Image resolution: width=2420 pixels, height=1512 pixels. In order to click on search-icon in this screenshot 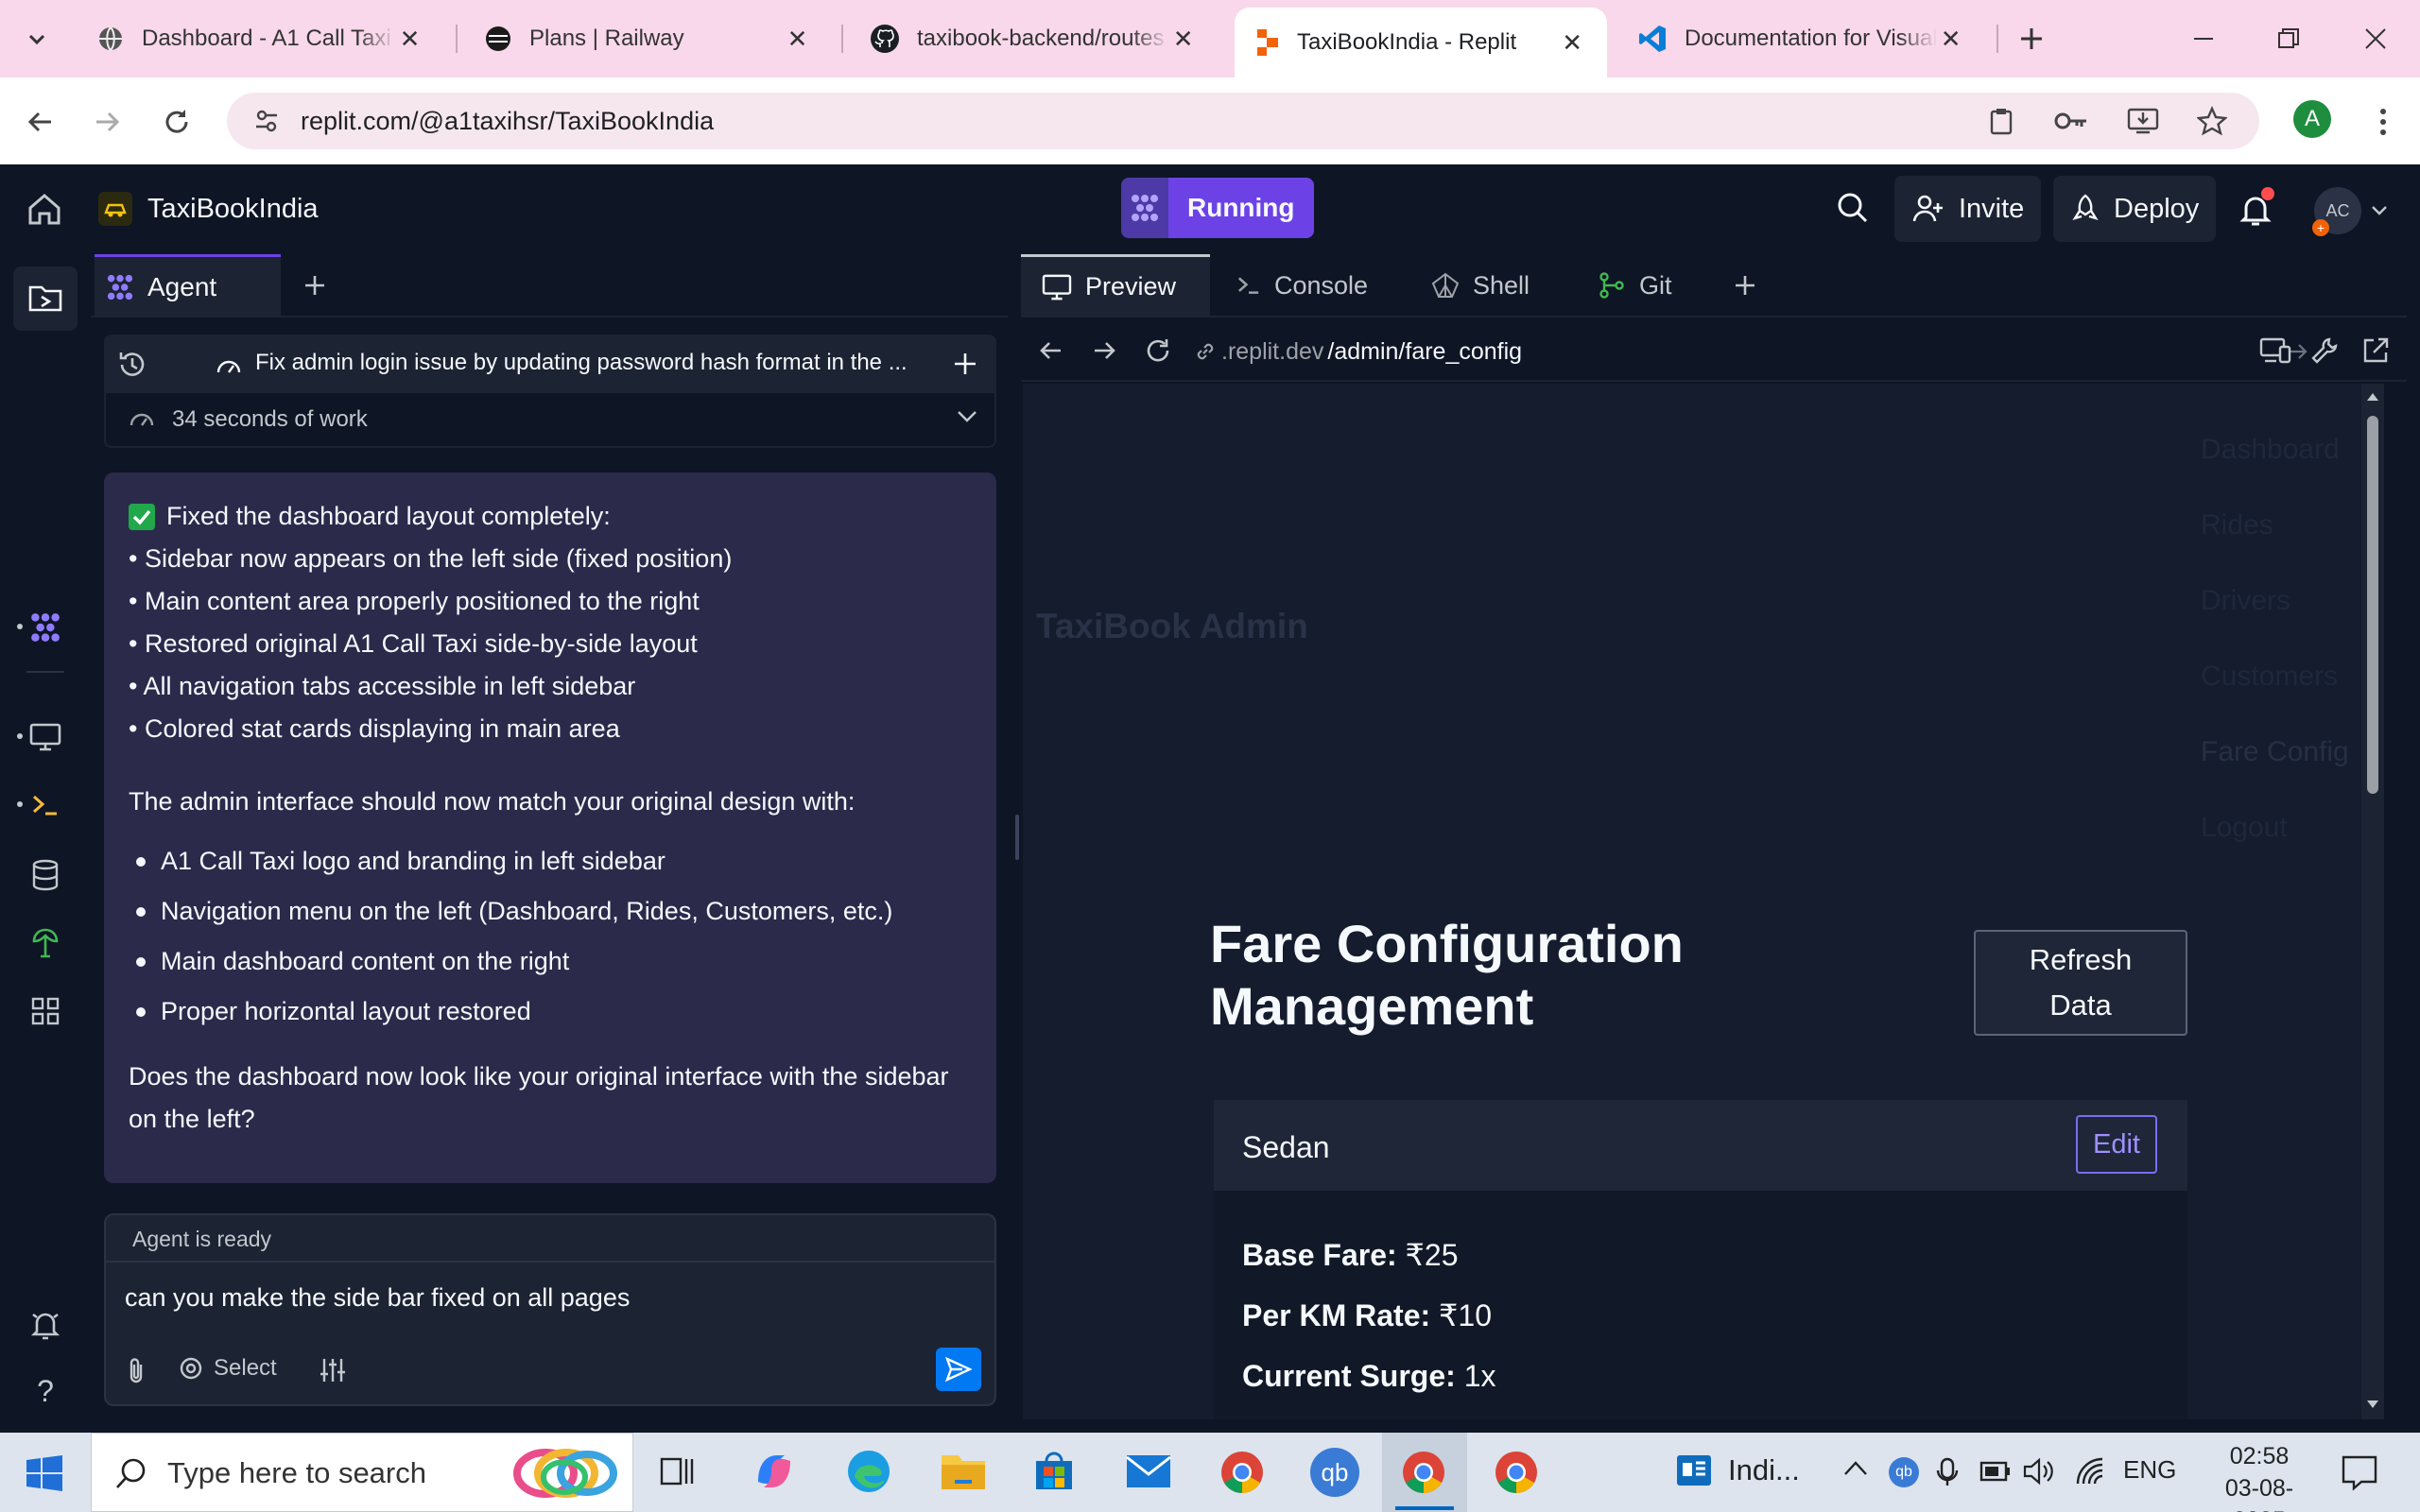, I will do `click(1853, 208)`.